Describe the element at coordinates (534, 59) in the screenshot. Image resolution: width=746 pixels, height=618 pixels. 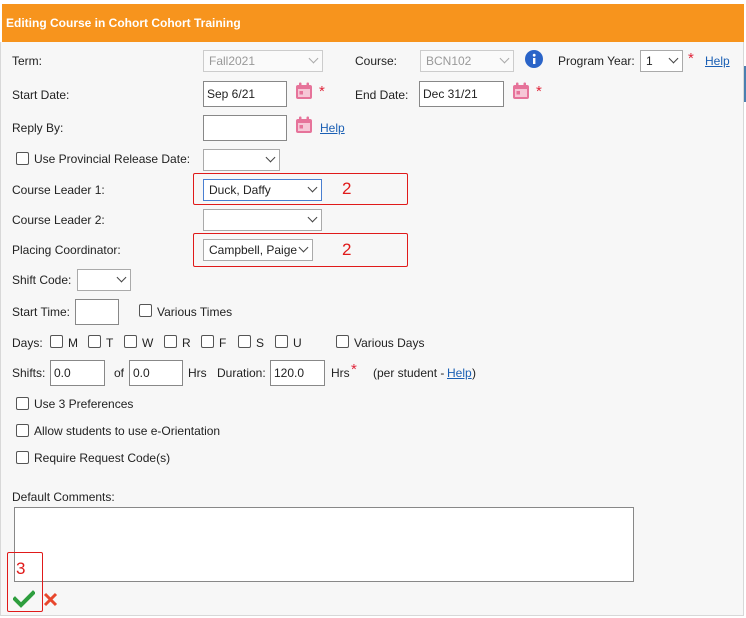
I see `info-icon` at that location.